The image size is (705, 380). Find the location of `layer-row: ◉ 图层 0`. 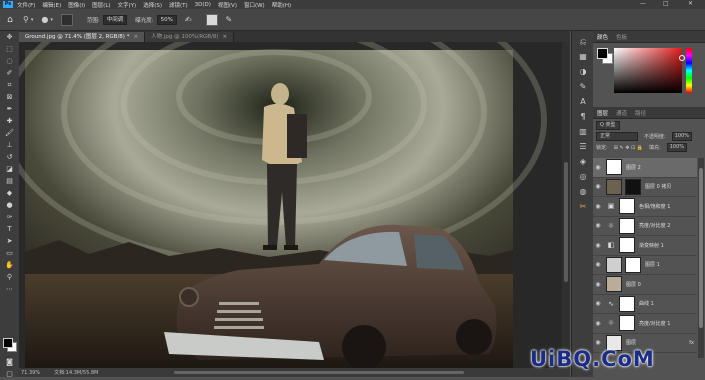

layer-row: ◉ 图层 0 is located at coordinates (645, 285).